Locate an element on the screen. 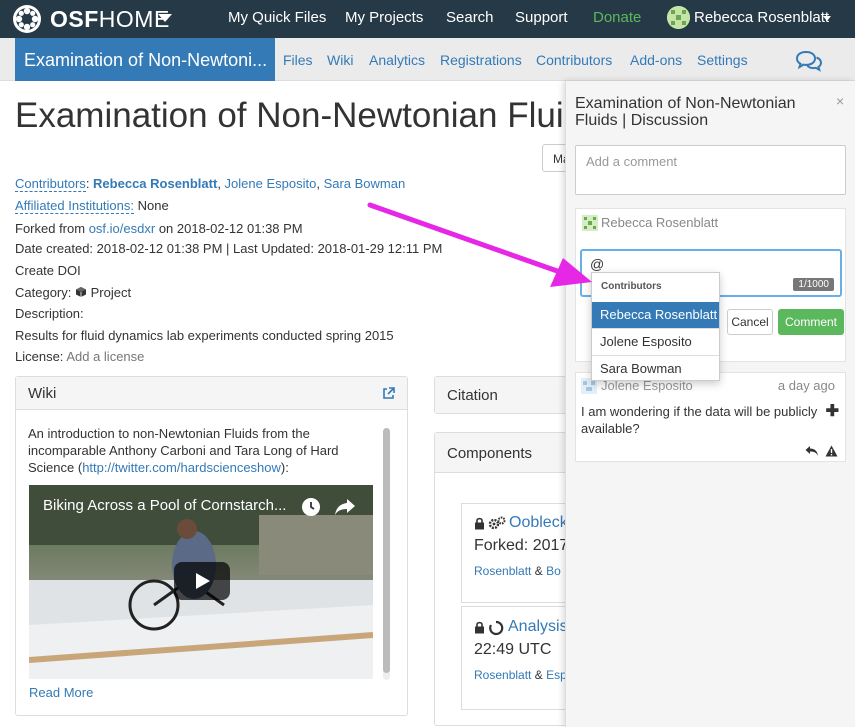 The image size is (855, 727). component-1-authors: Rosenblatt & Bo is located at coordinates (517, 571).